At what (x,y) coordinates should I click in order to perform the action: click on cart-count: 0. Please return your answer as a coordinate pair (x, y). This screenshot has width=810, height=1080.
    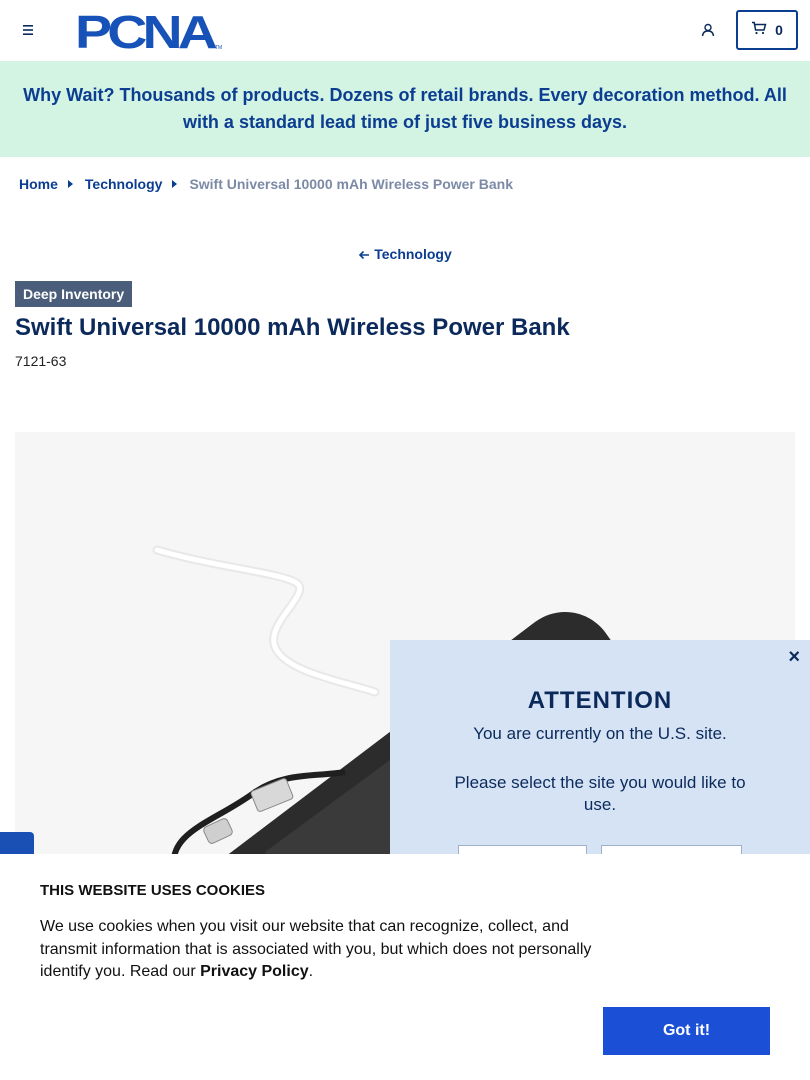
    Looking at the image, I should click on (779, 30).